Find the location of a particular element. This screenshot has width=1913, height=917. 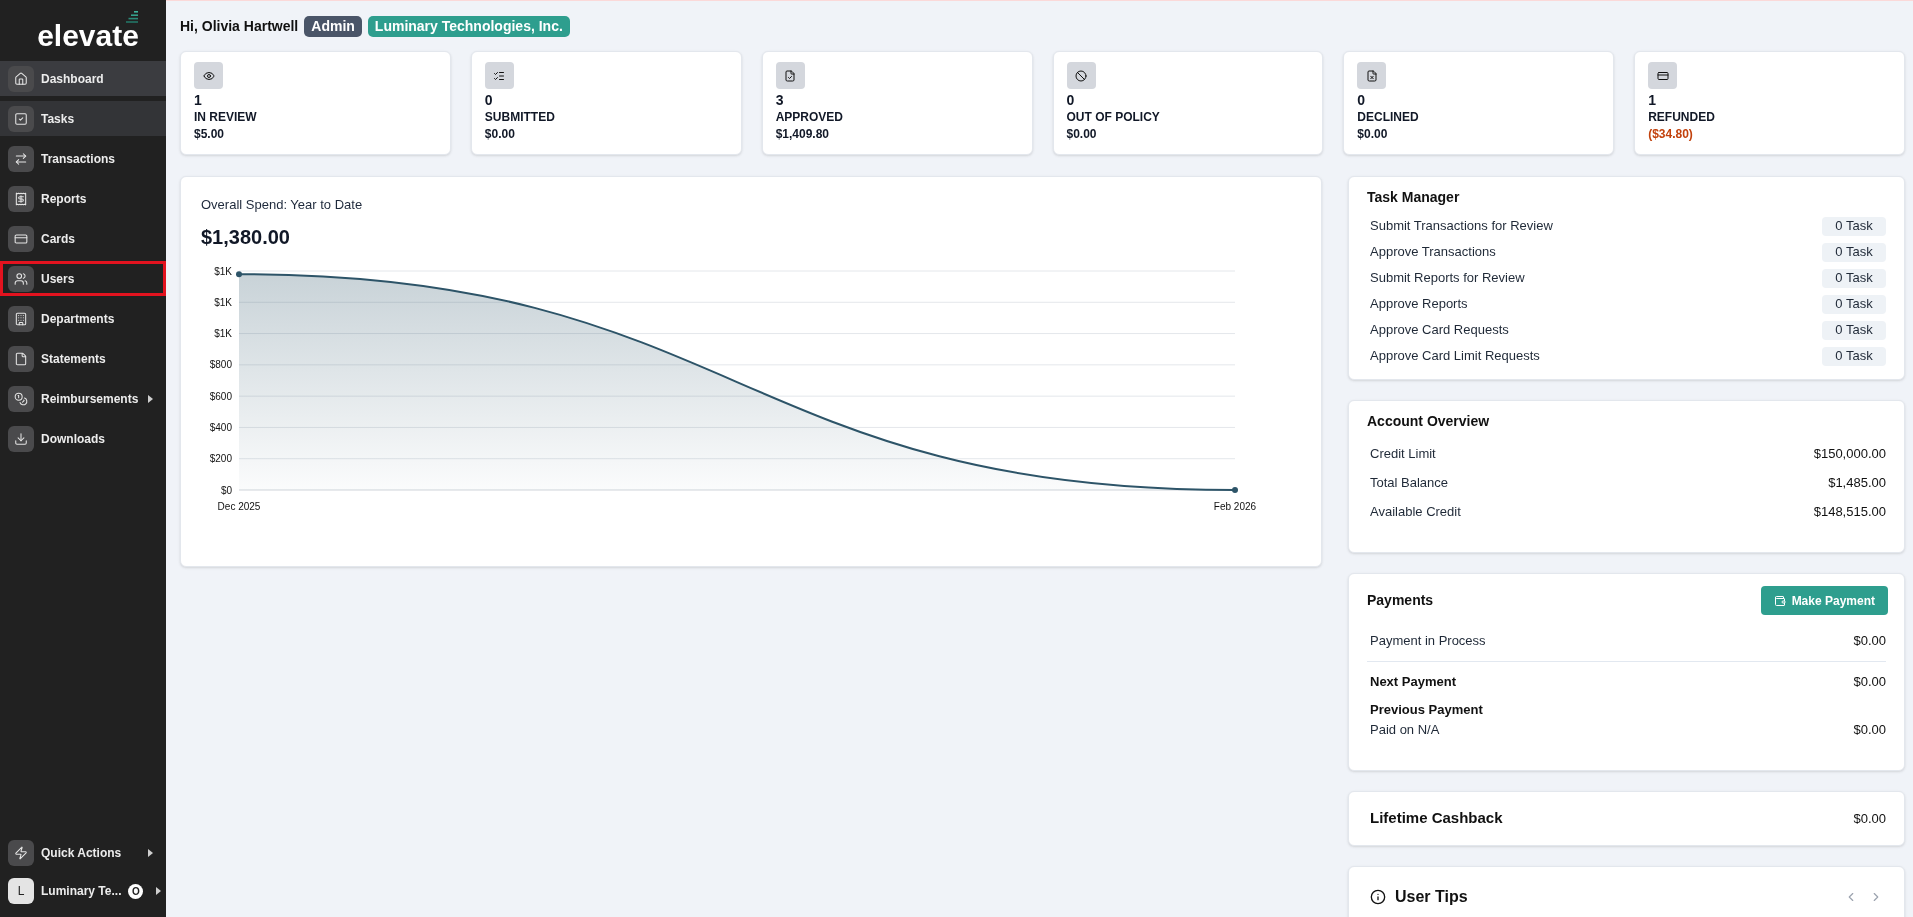

x-axis-label: Feb 2026 is located at coordinates (1235, 506).